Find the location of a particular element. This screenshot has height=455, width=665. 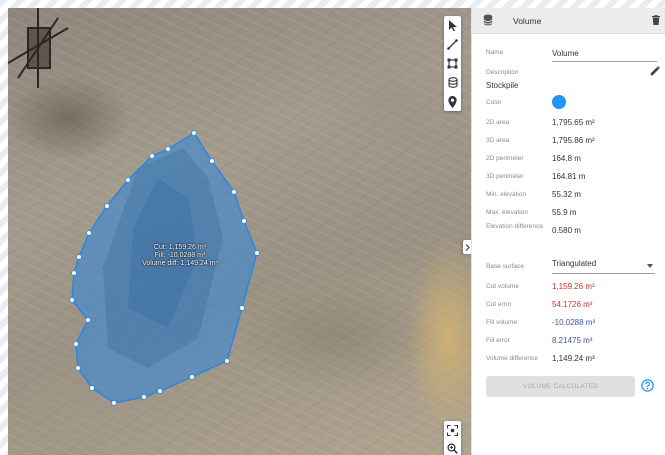

zoom-fit-icon is located at coordinates (452, 430).